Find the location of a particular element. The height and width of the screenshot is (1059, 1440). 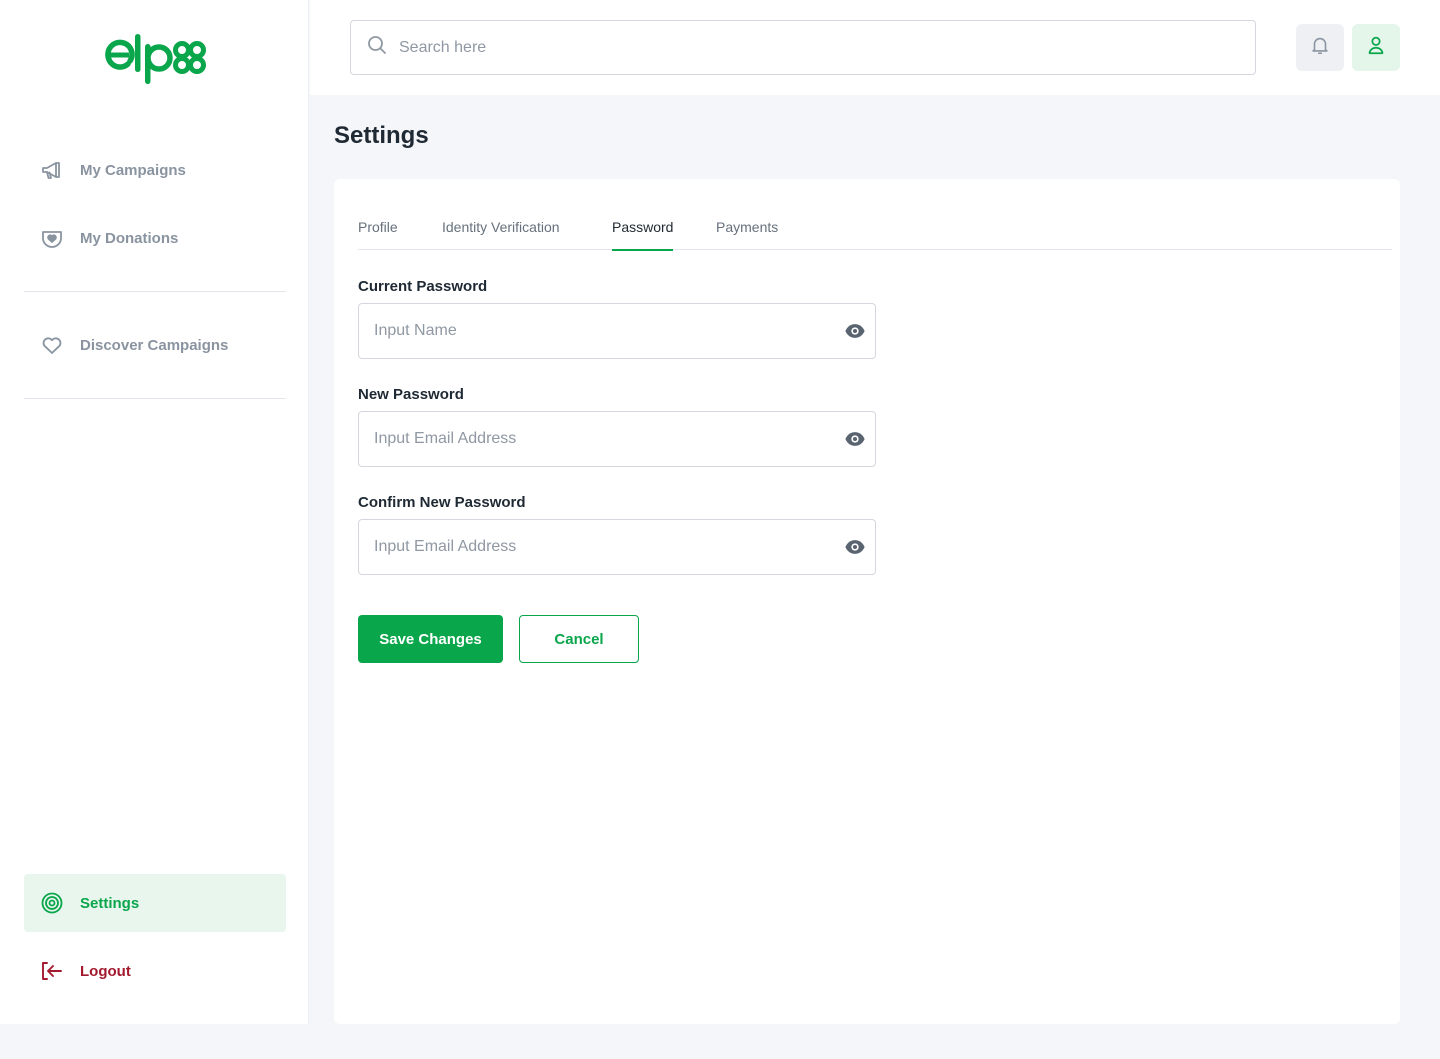

logout-icon is located at coordinates (52, 971).